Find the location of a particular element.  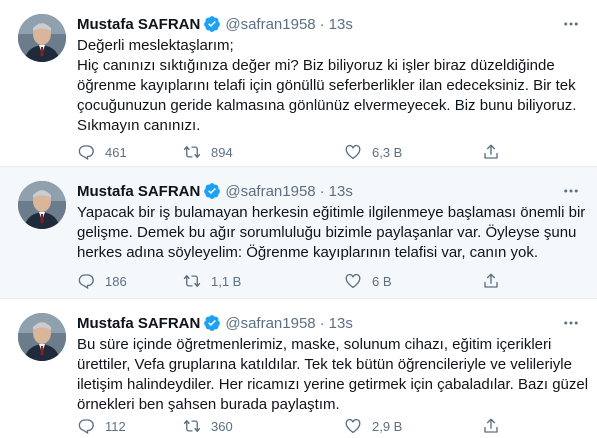

reply-button: 112 is located at coordinates (101, 426).